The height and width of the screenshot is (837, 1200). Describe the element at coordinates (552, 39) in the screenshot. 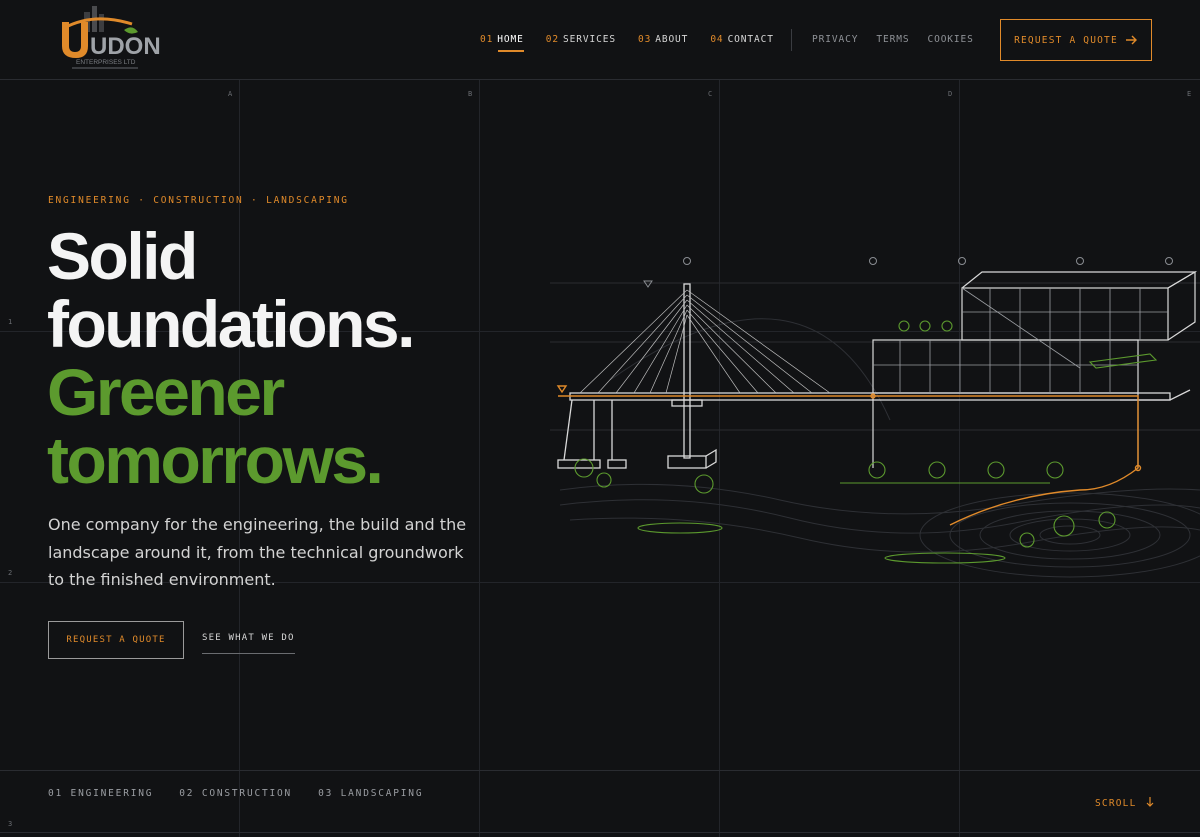

I see `nav-number: 02` at that location.